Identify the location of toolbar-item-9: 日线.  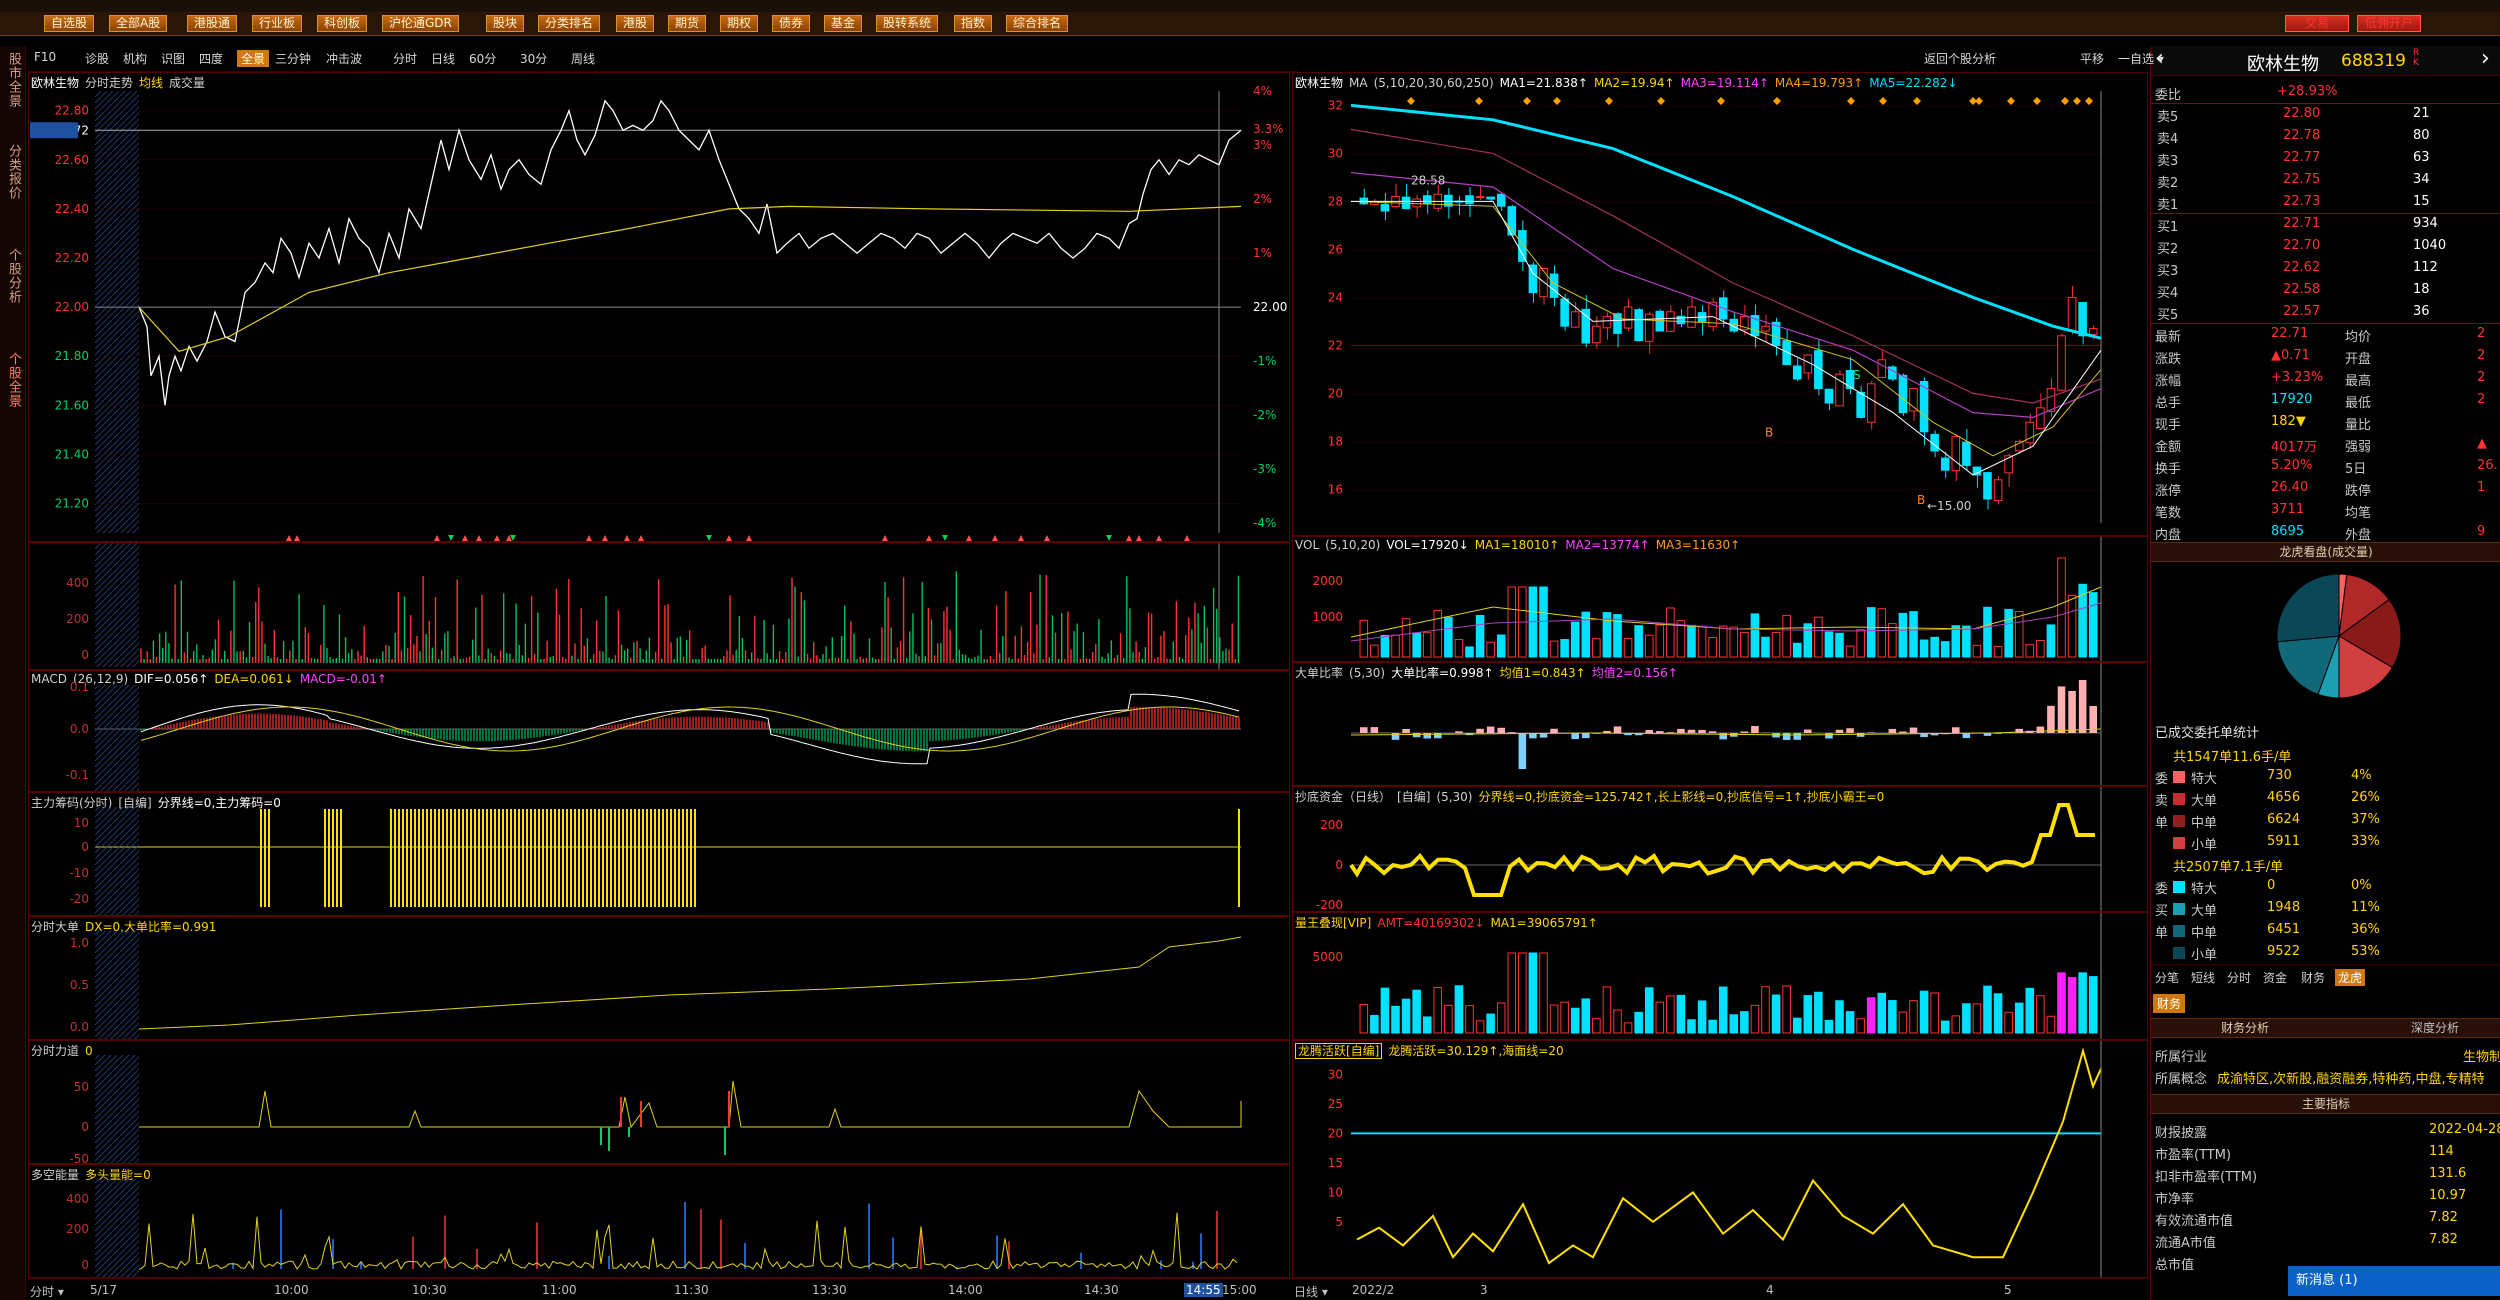
(443, 58).